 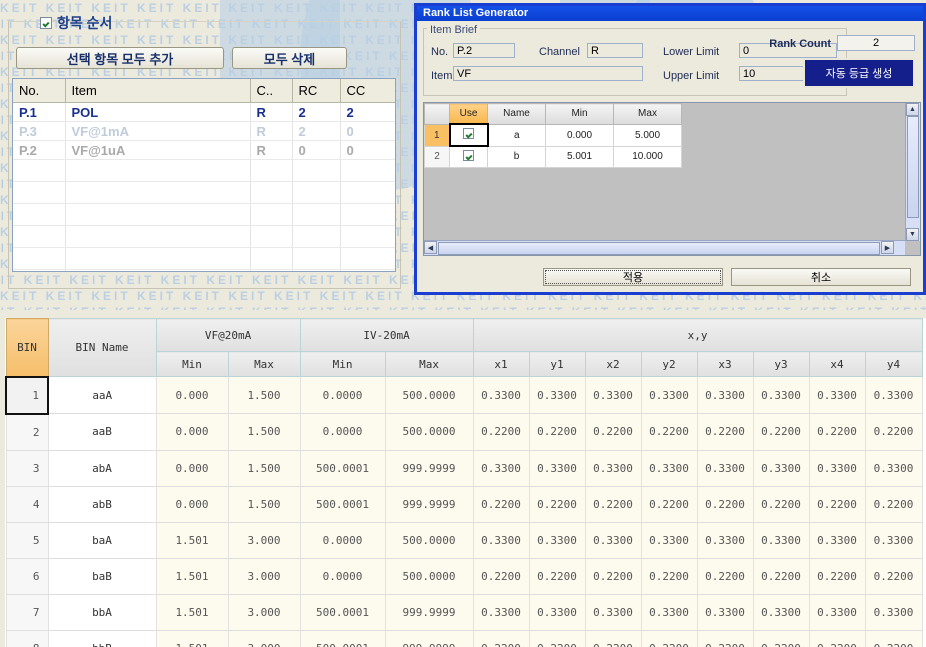 What do you see at coordinates (613, 364) in the screenshot?
I see `bin-sub-header: x2` at bounding box center [613, 364].